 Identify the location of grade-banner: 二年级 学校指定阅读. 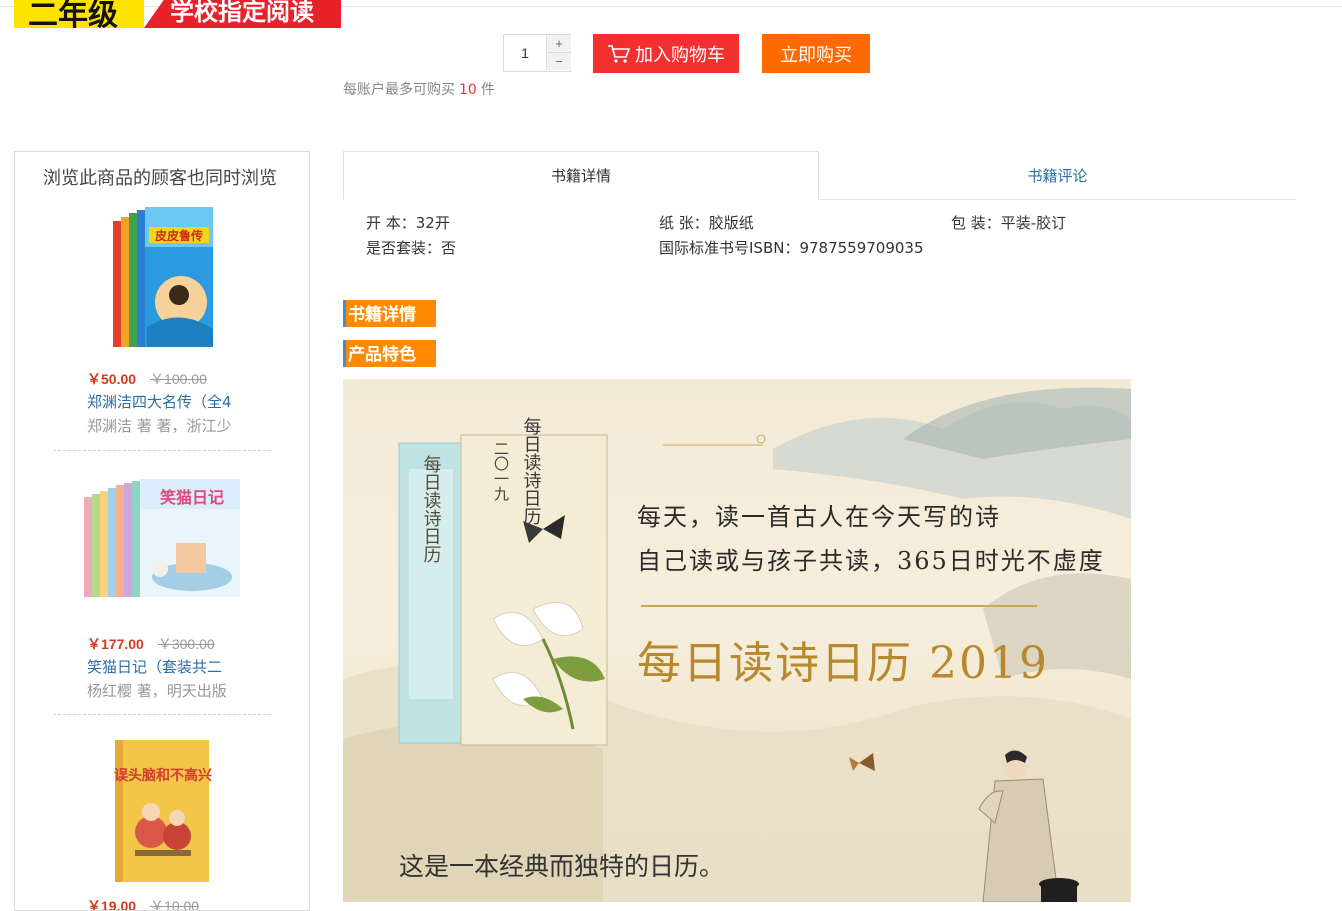
(177, 14).